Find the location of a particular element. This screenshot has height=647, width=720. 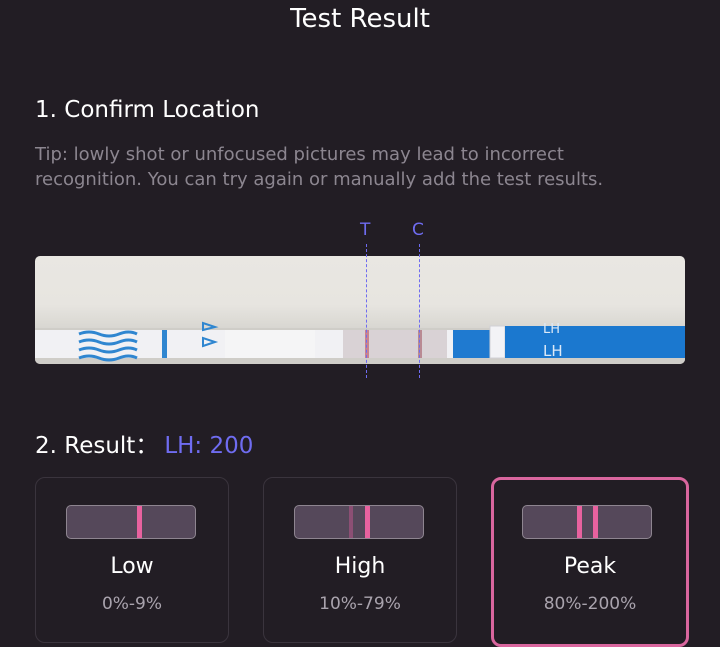

high-strip-icon is located at coordinates (359, 522).